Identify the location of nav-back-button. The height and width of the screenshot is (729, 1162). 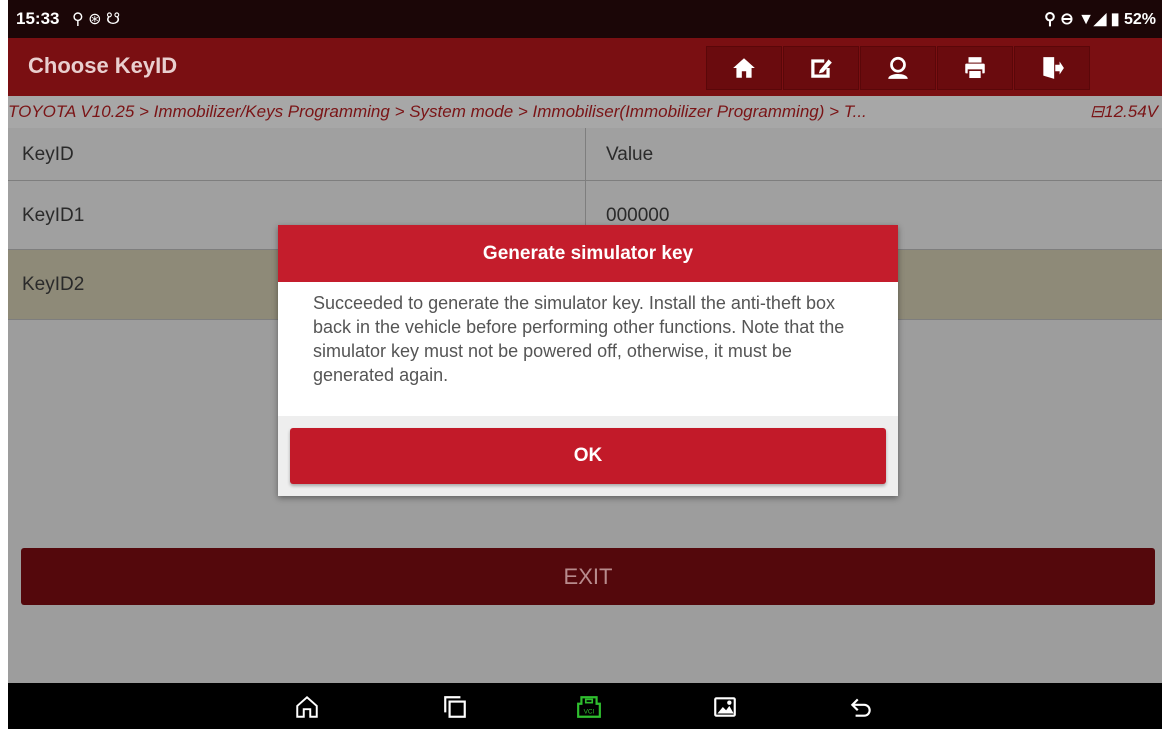
(861, 707).